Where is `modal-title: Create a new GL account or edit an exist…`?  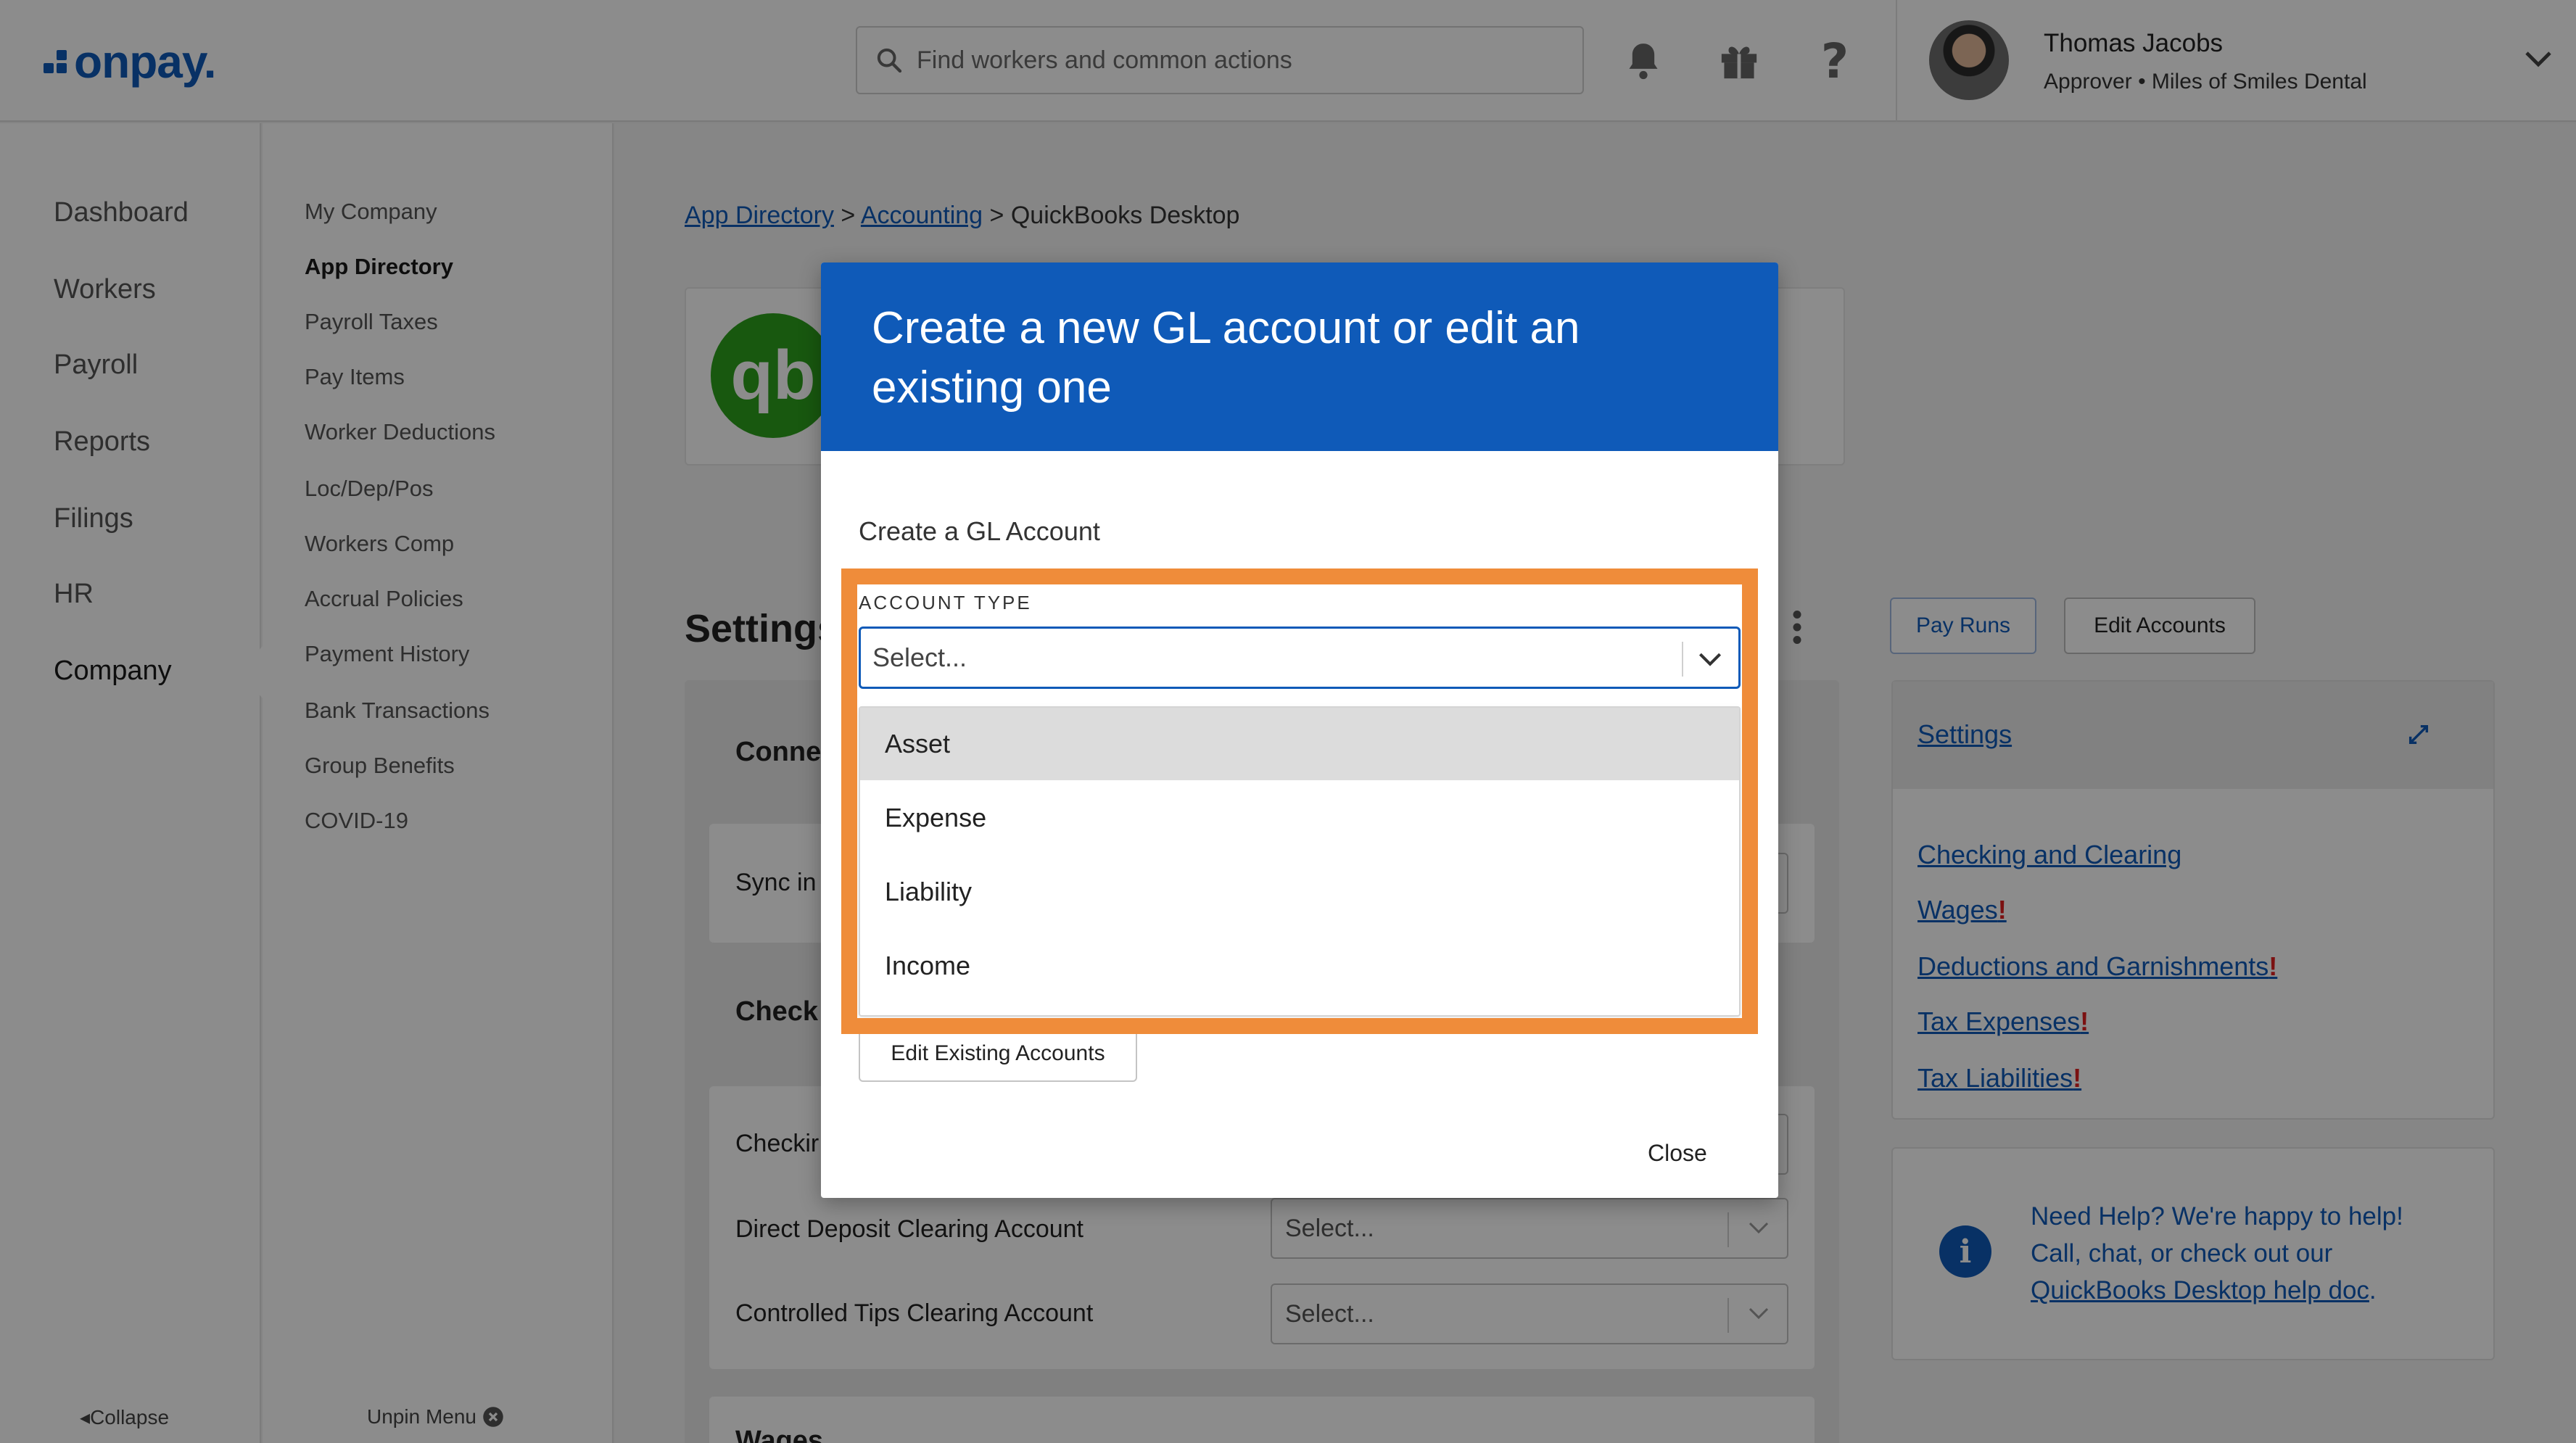 modal-title: Create a new GL account or edit an exist… is located at coordinates (1226, 358).